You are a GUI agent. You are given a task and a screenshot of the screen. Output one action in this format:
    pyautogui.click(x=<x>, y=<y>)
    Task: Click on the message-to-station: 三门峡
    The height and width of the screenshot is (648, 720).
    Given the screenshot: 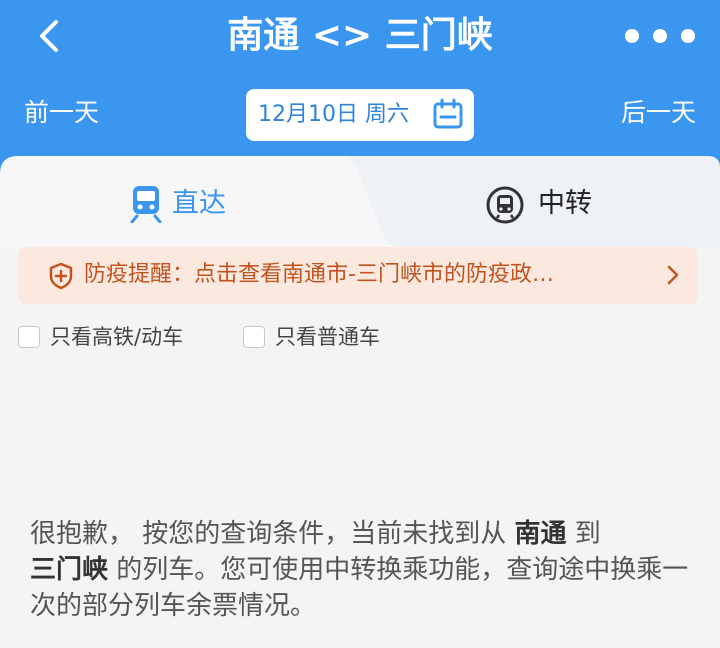 What is the action you would take?
    pyautogui.click(x=69, y=570)
    